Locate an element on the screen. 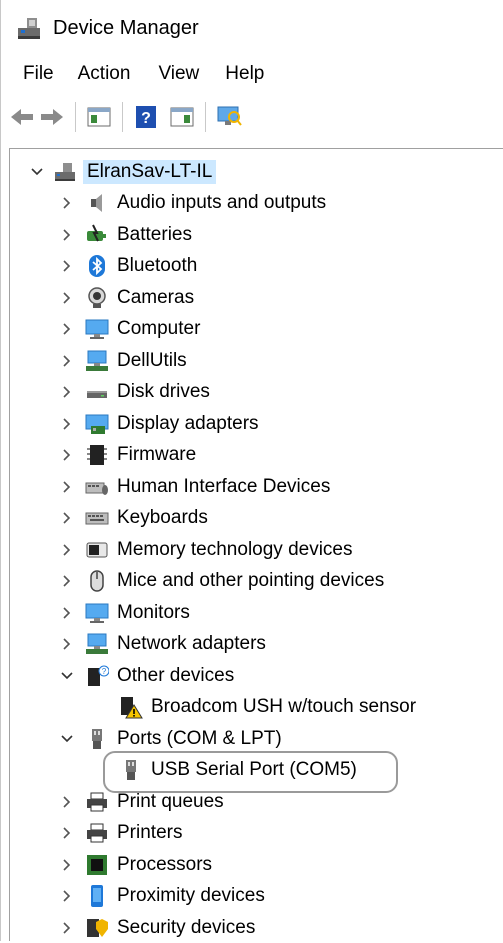  back-button is located at coordinates (22, 117).